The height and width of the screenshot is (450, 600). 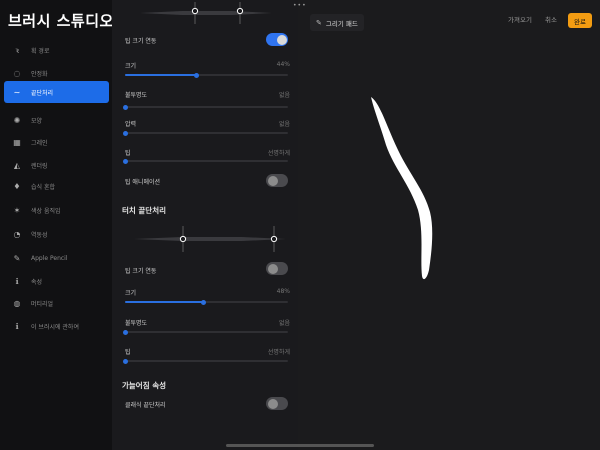 I want to click on sidebar-item-label: 머티리얼, so click(x=42, y=304).